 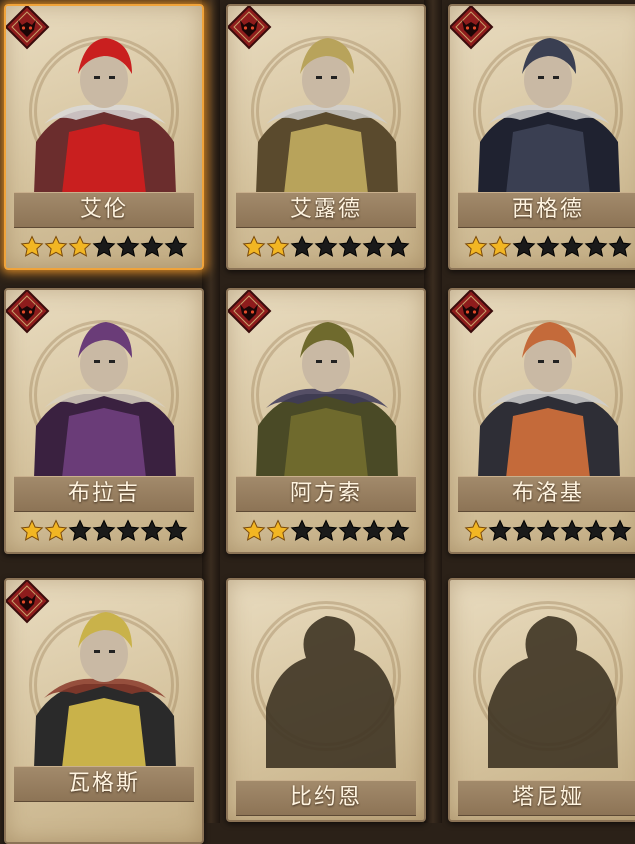 I want to click on hero-name: 布拉吉, so click(x=104, y=494).